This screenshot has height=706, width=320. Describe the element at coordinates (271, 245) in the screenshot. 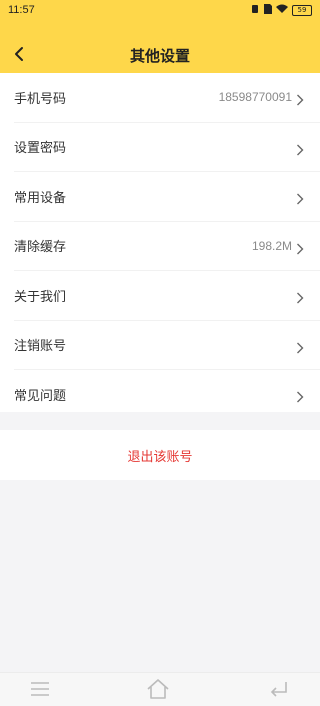

I see `row-value: 198.2M` at that location.